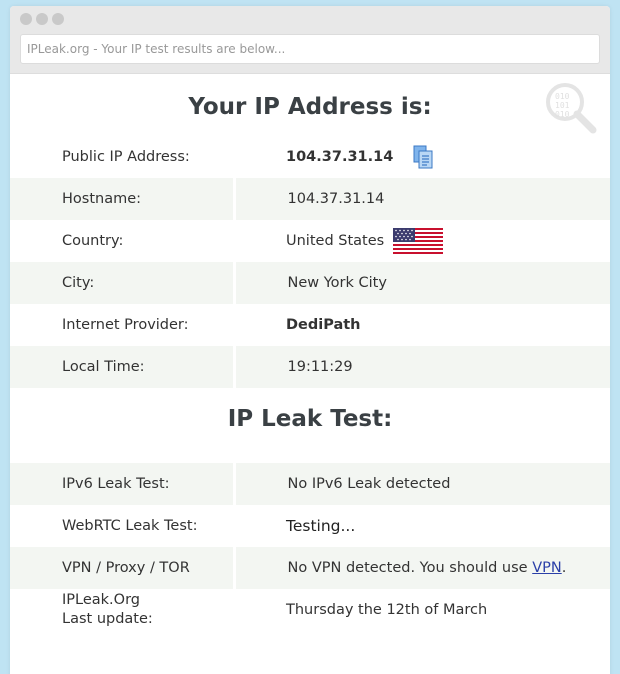  What do you see at coordinates (564, 568) in the screenshot?
I see `vpn-detection-suffix: .` at bounding box center [564, 568].